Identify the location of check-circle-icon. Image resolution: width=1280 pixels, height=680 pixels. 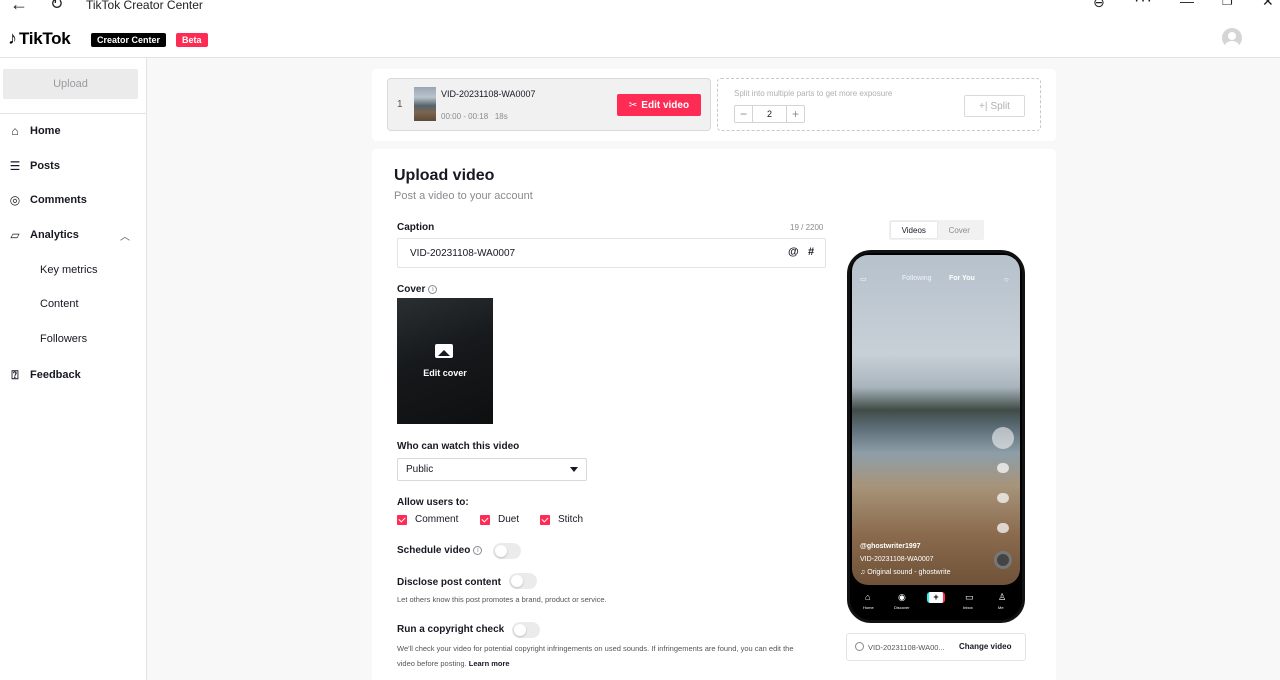
(859, 646).